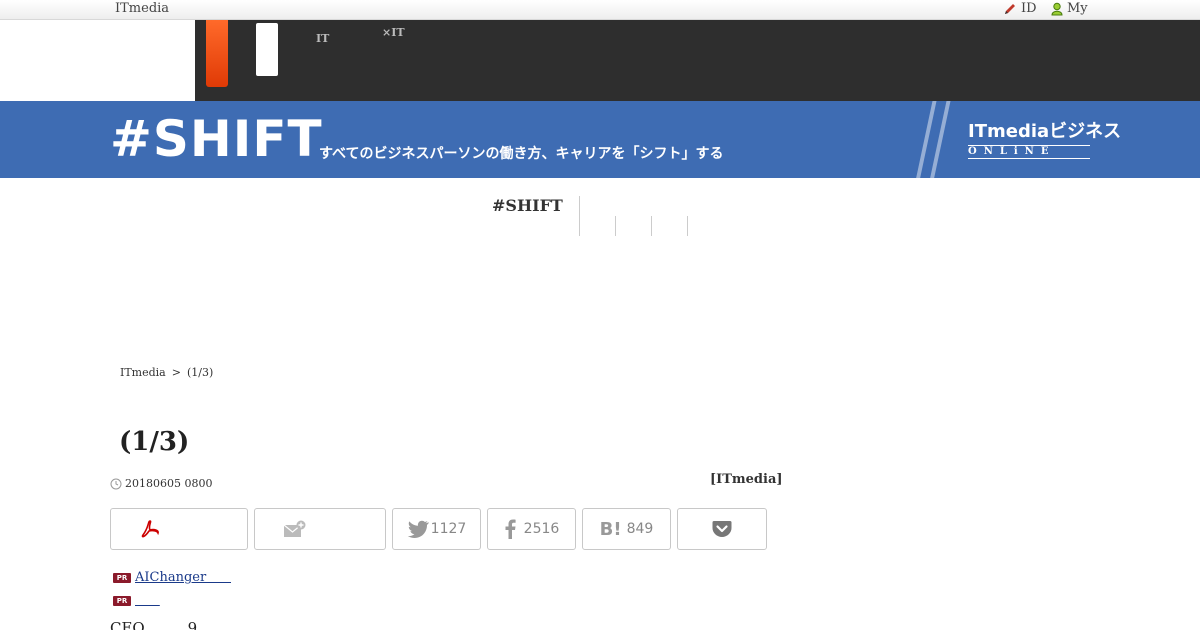 This screenshot has height=630, width=1200. Describe the element at coordinates (267, 49) in the screenshot. I see `white-tab` at that location.